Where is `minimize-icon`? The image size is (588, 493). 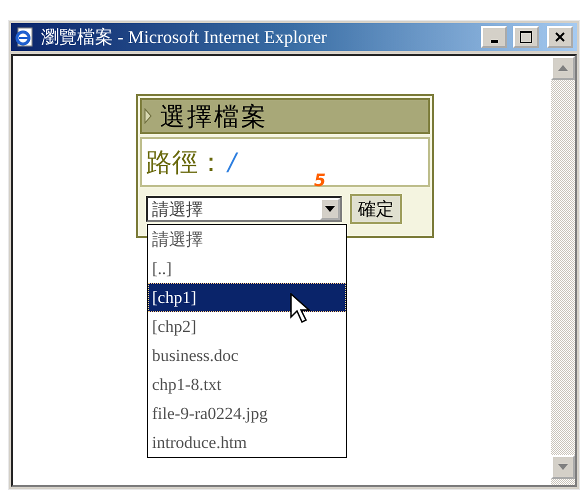
minimize-icon is located at coordinates (494, 41).